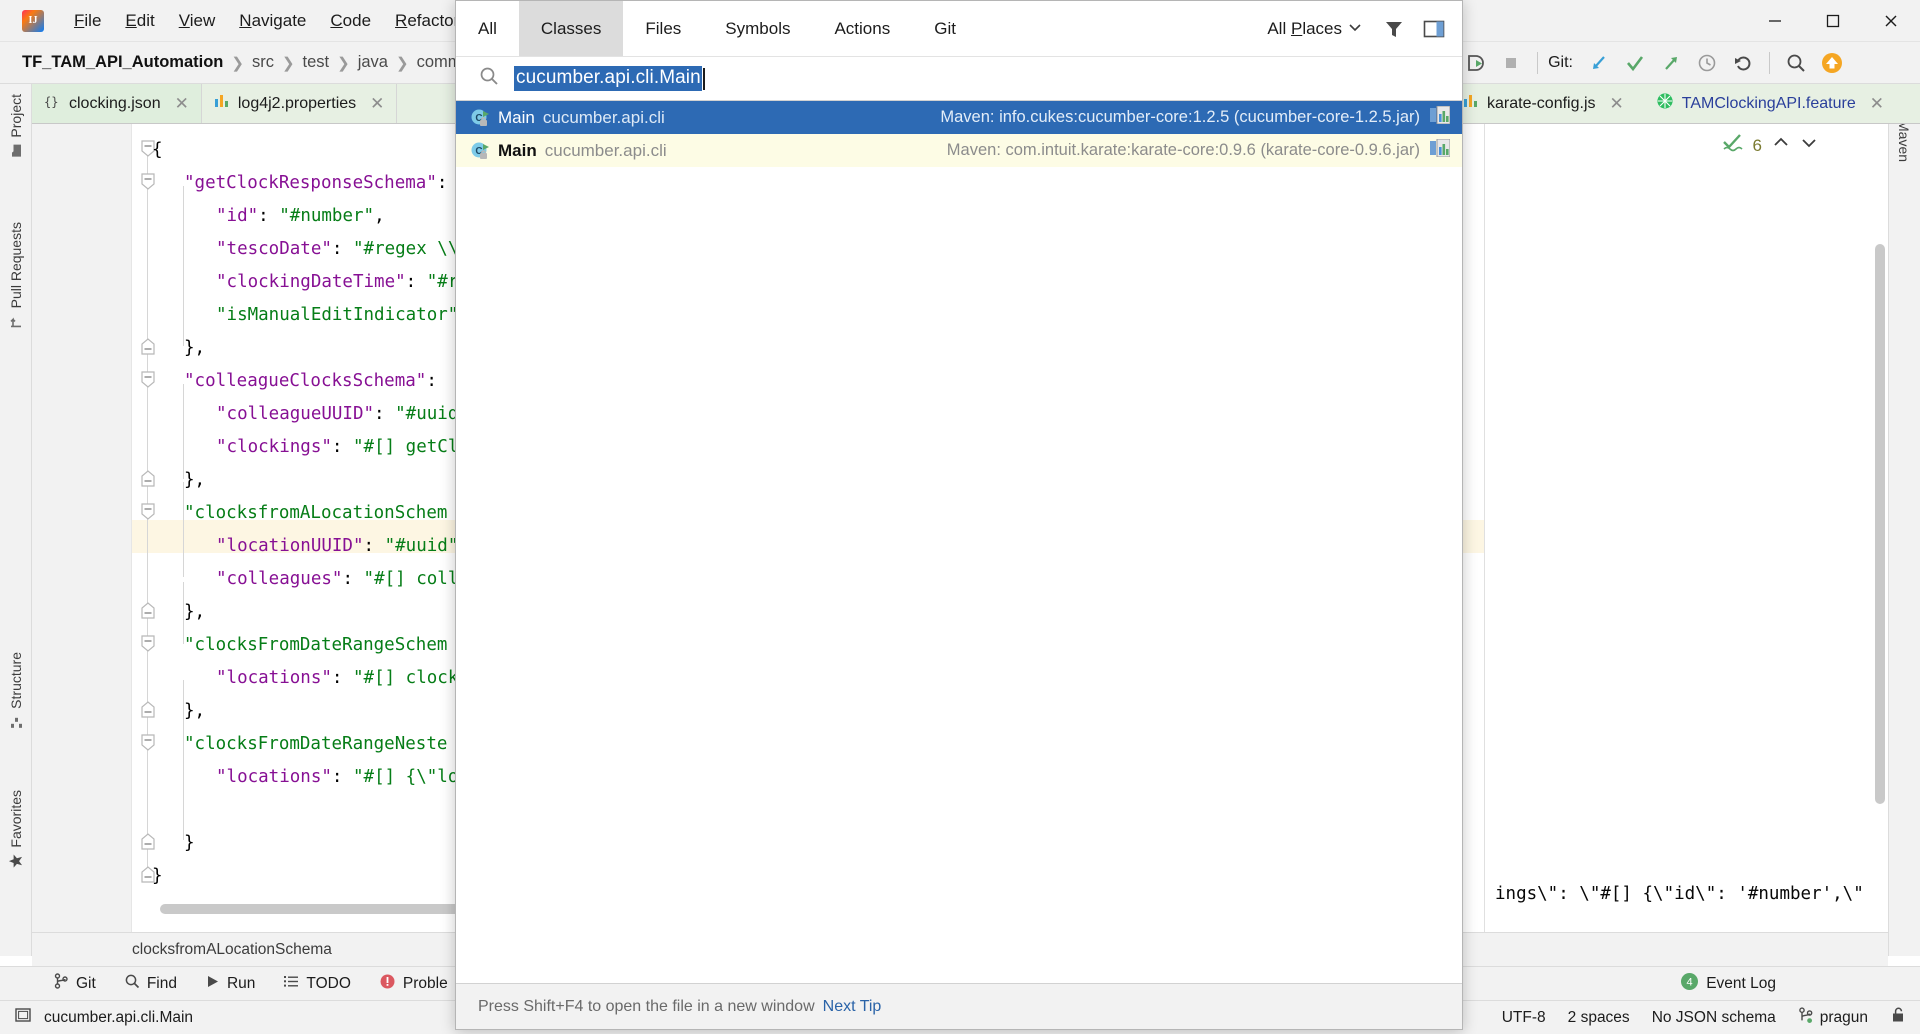  Describe the element at coordinates (1394, 29) in the screenshot. I see `filter-icon` at that location.